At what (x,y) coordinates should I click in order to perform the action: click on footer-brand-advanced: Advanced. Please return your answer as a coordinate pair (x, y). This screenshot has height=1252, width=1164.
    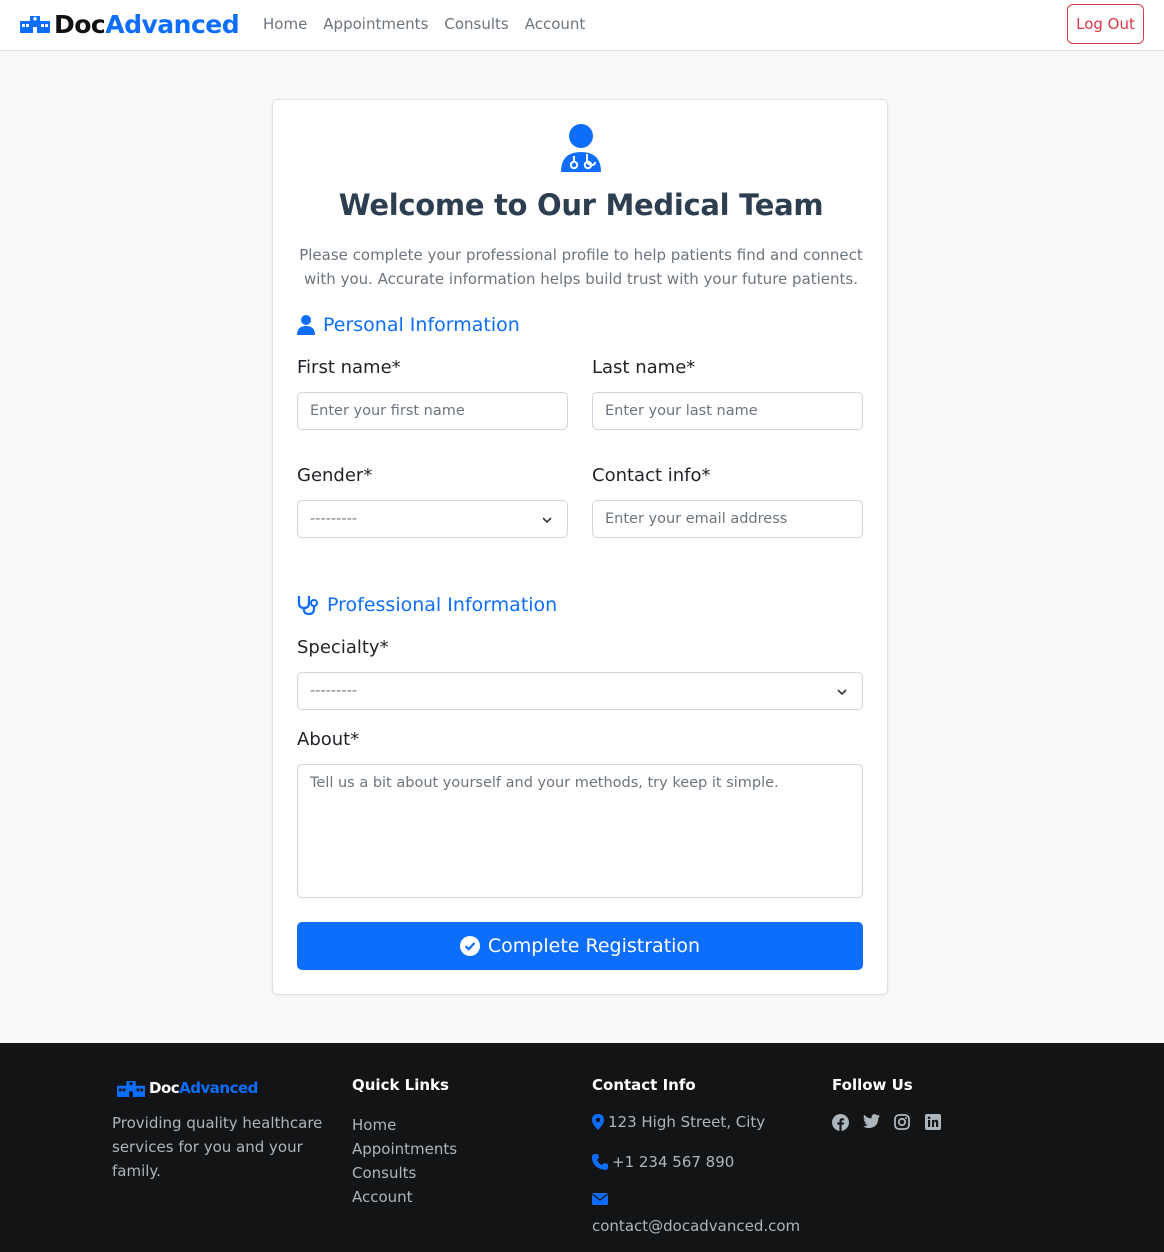
    Looking at the image, I should click on (218, 1088).